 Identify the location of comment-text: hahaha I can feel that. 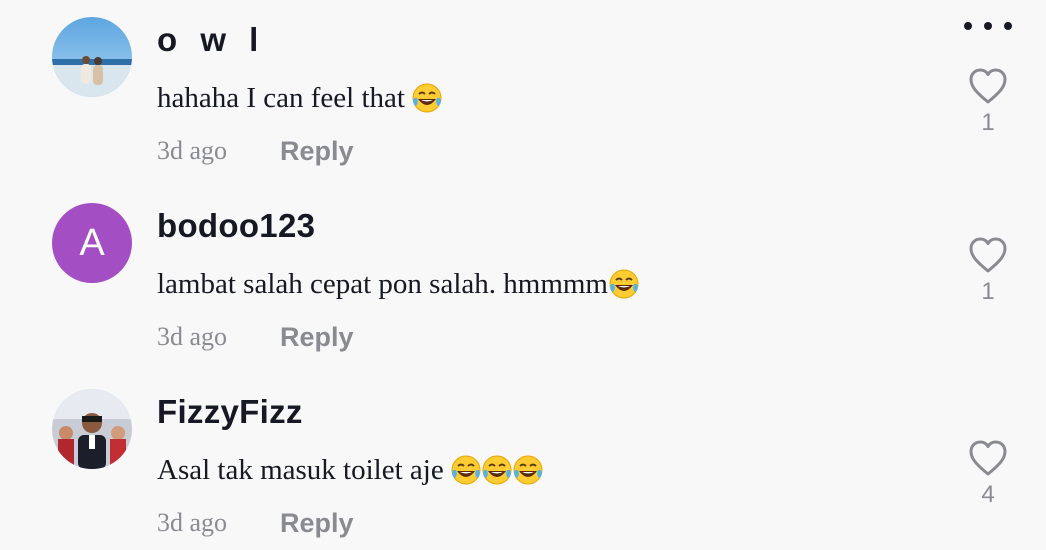
(299, 98).